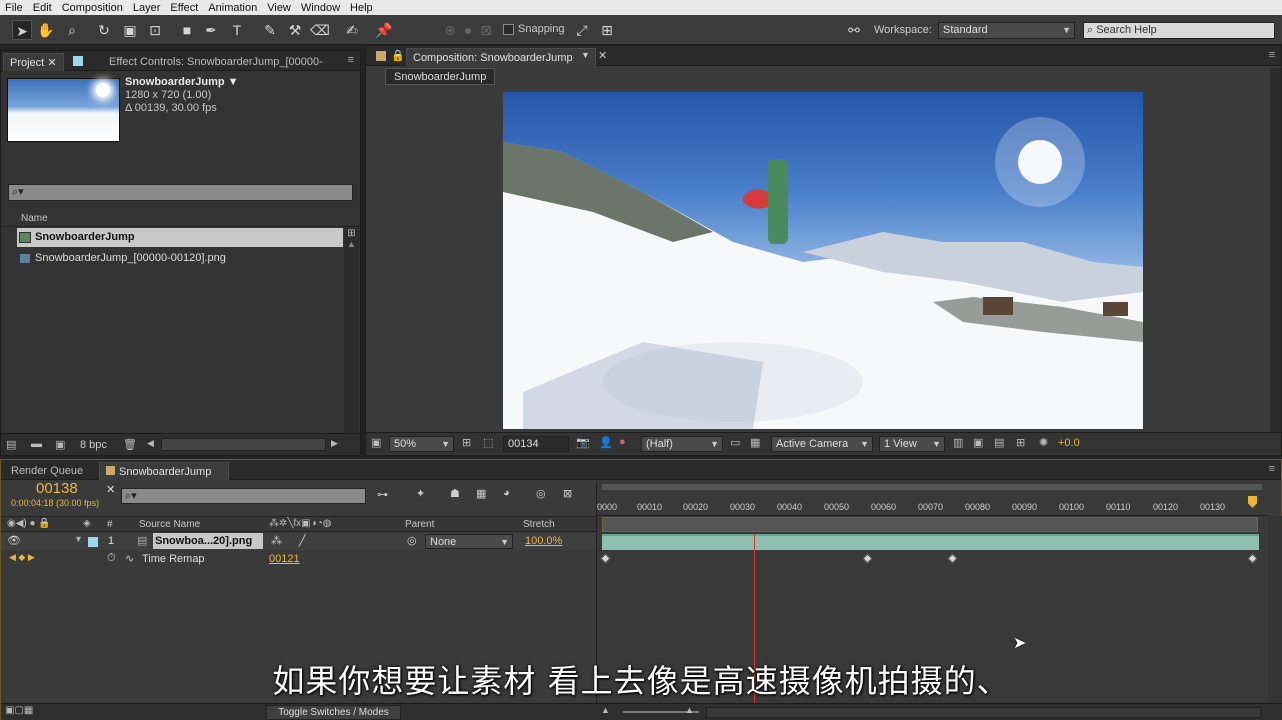 The height and width of the screenshot is (720, 1282). I want to click on project-item-footage: SnowboarderJump_[00000-00120].png, so click(180, 258).